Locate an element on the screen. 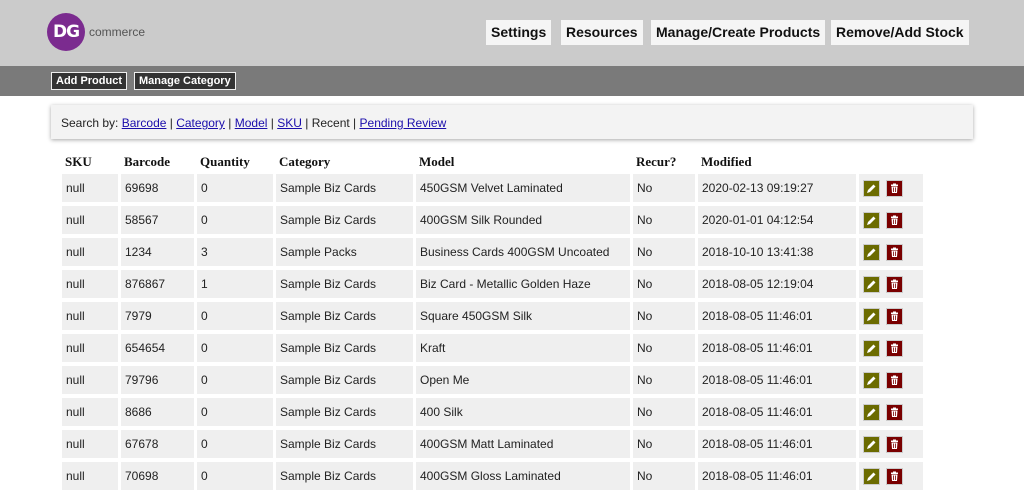  cell-category: Sample Packs is located at coordinates (344, 252).